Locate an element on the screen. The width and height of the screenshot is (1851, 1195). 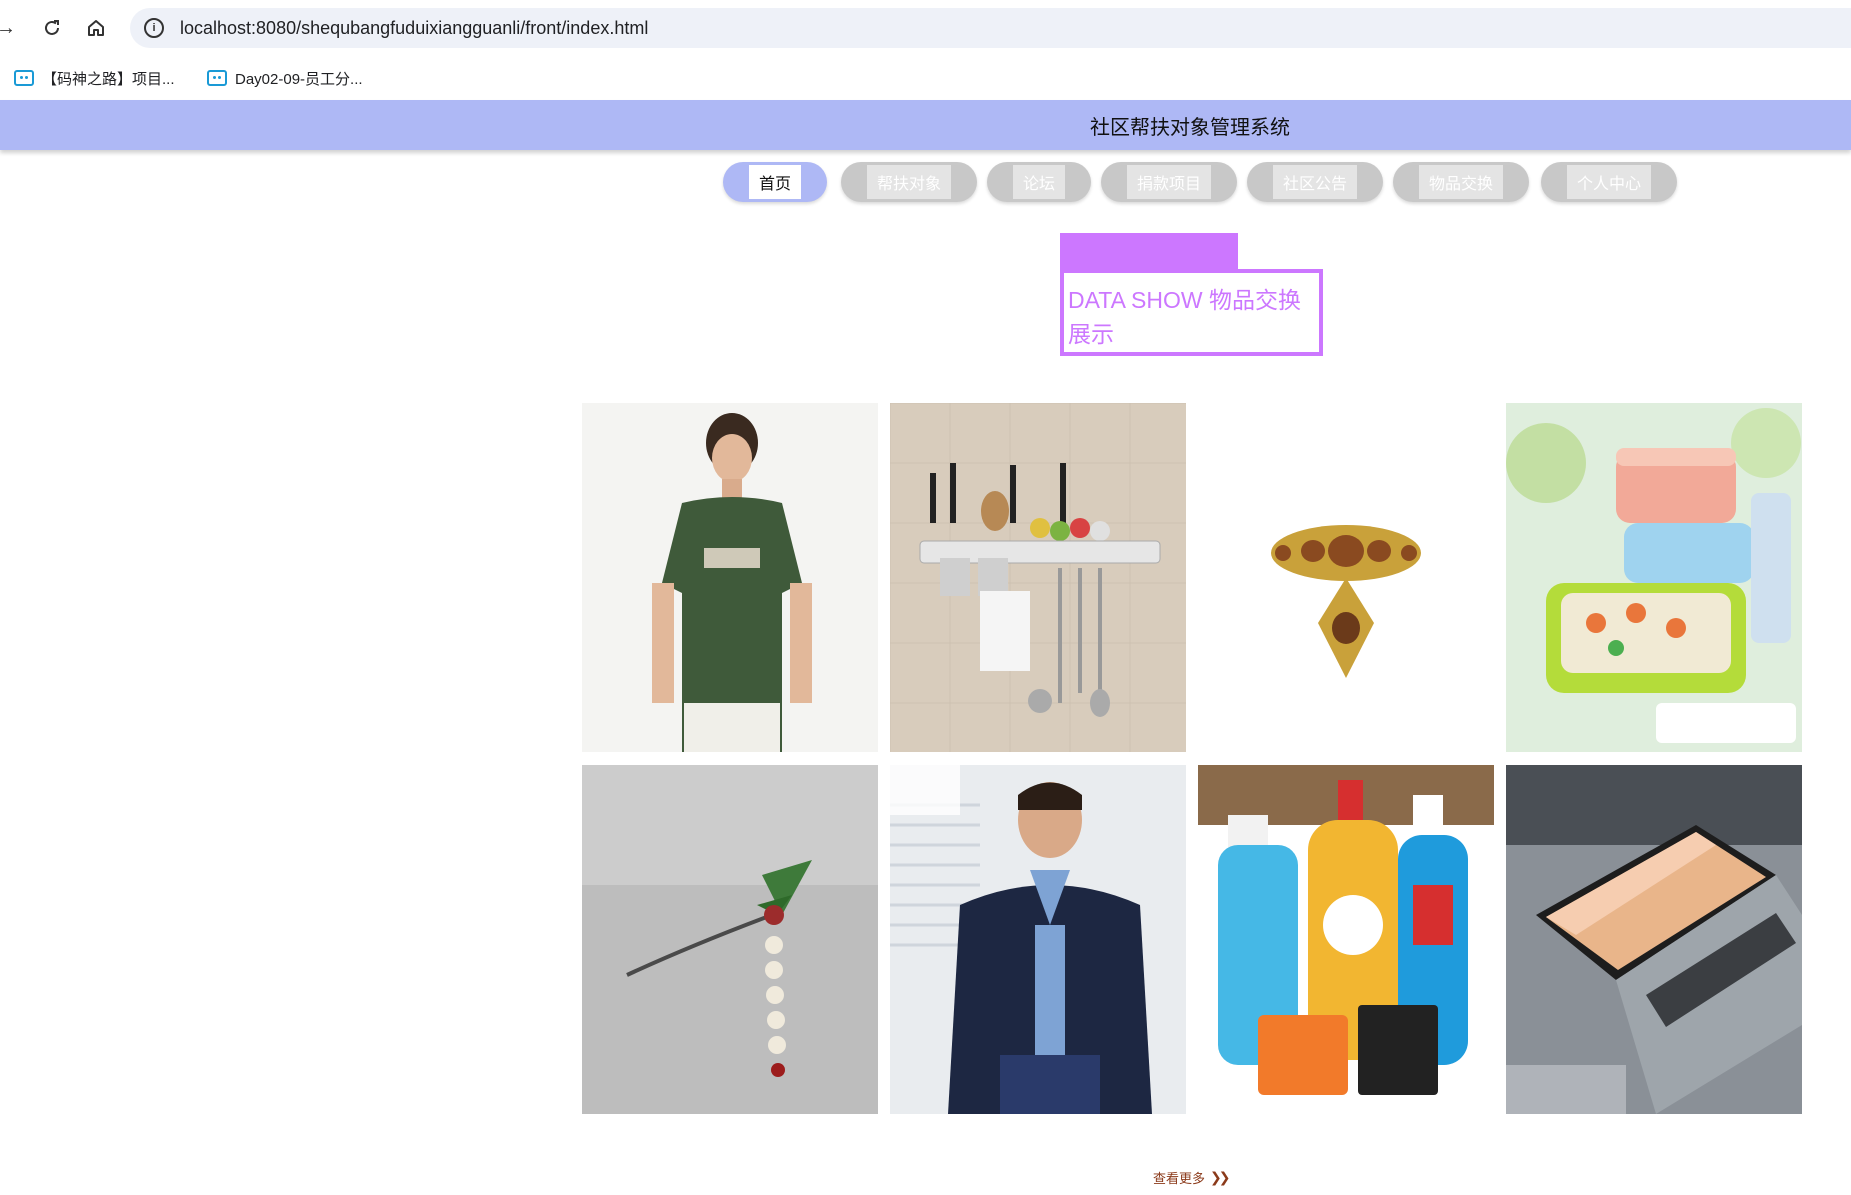
nav-item-label: 首页 is located at coordinates (774, 182).